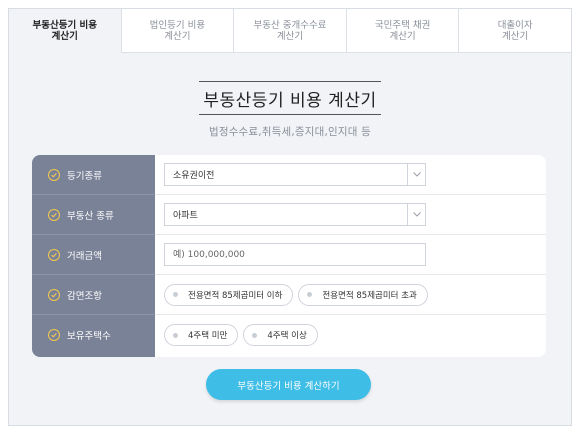 The height and width of the screenshot is (432, 580). I want to click on row-houses-owned: 보유주택수 4주택 미만 4주택 이상, so click(289, 335).